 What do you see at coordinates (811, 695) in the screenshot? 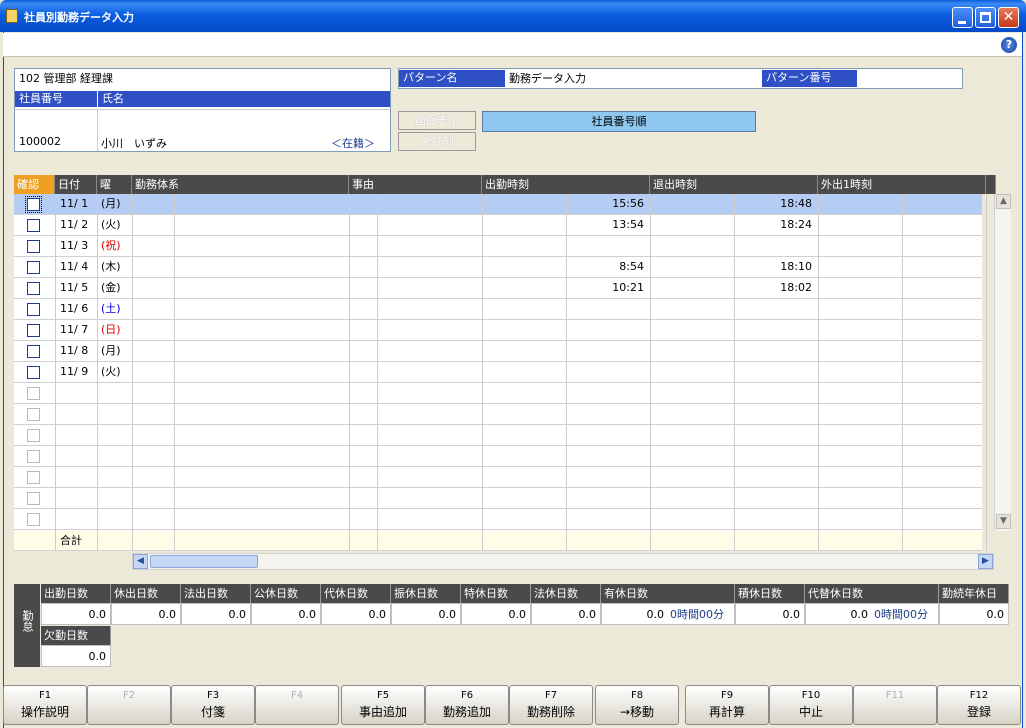
I see `fkey-number: F10` at bounding box center [811, 695].